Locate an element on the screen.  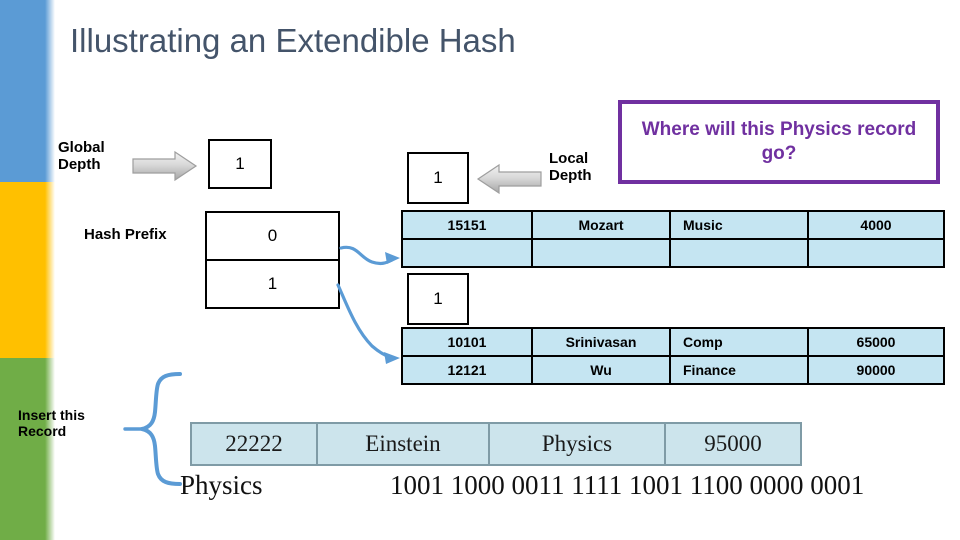
table-row: 0 is located at coordinates (272, 236).